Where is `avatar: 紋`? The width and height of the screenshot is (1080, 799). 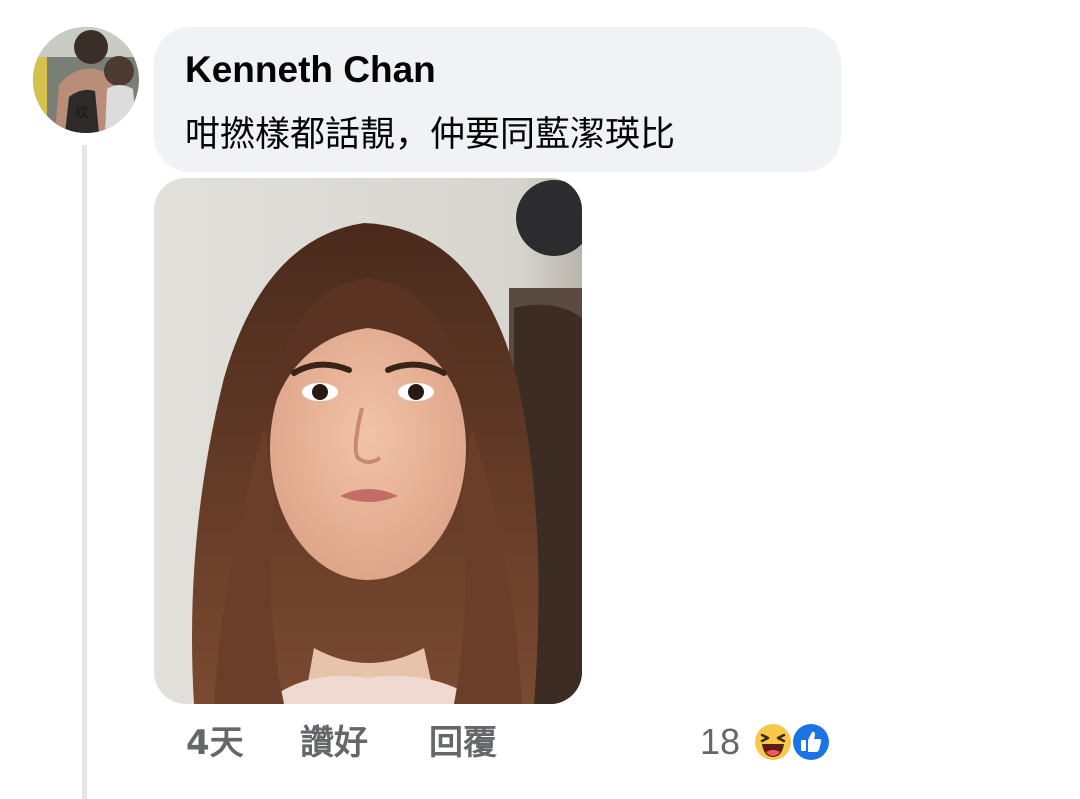 avatar: 紋 is located at coordinates (86, 80).